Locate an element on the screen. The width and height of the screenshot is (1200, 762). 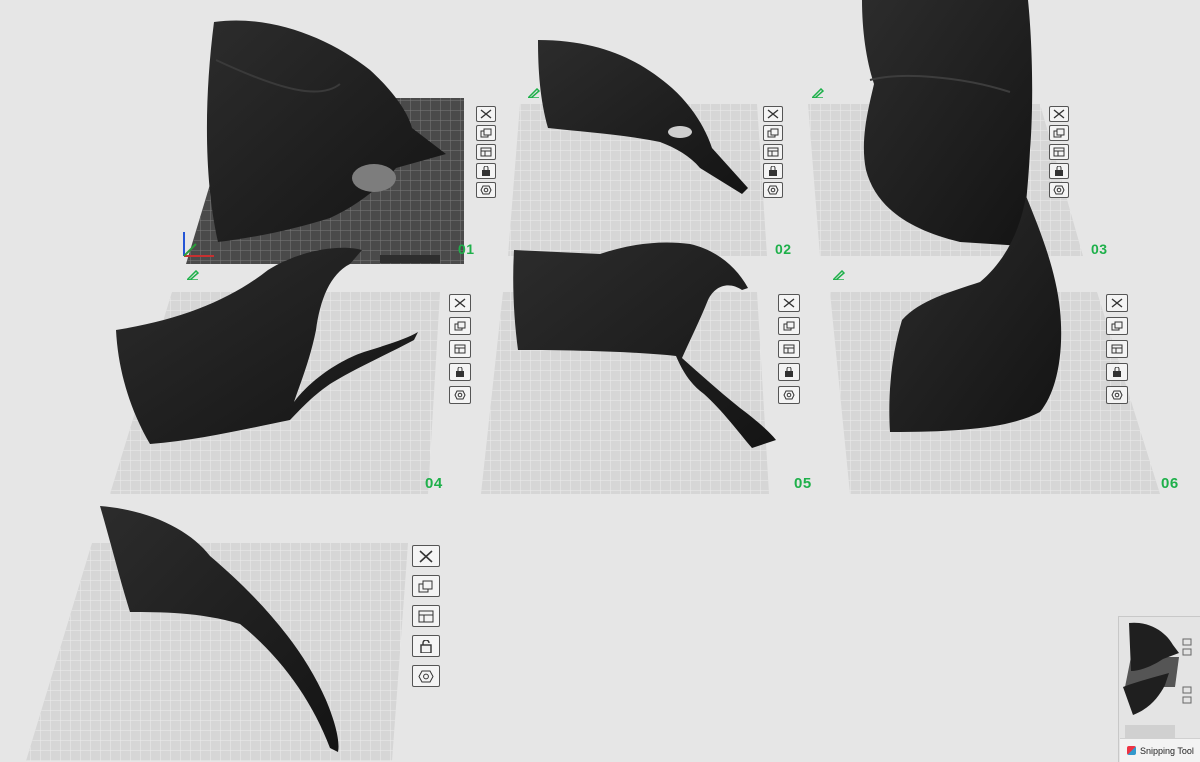
plate-label-02: 02 is located at coordinates (783, 249).